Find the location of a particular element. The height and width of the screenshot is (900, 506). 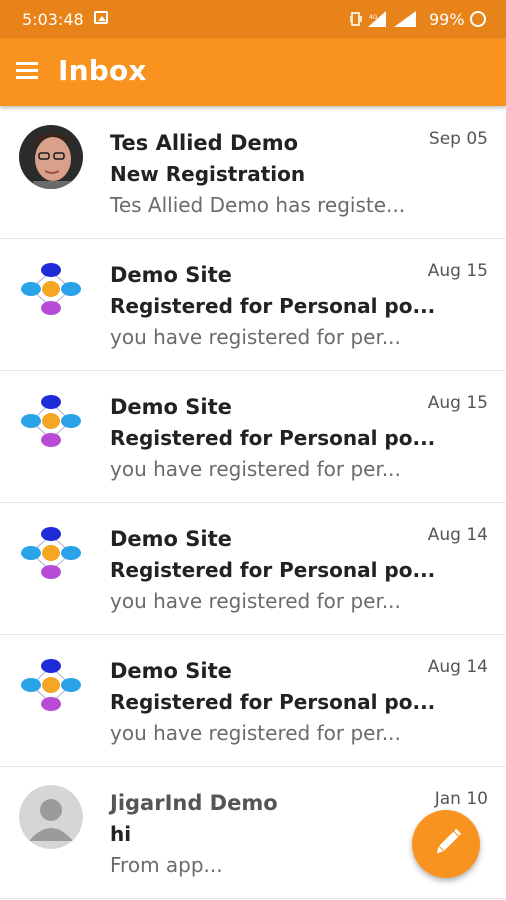

signal-icons: 4G is located at coordinates (383, 19).